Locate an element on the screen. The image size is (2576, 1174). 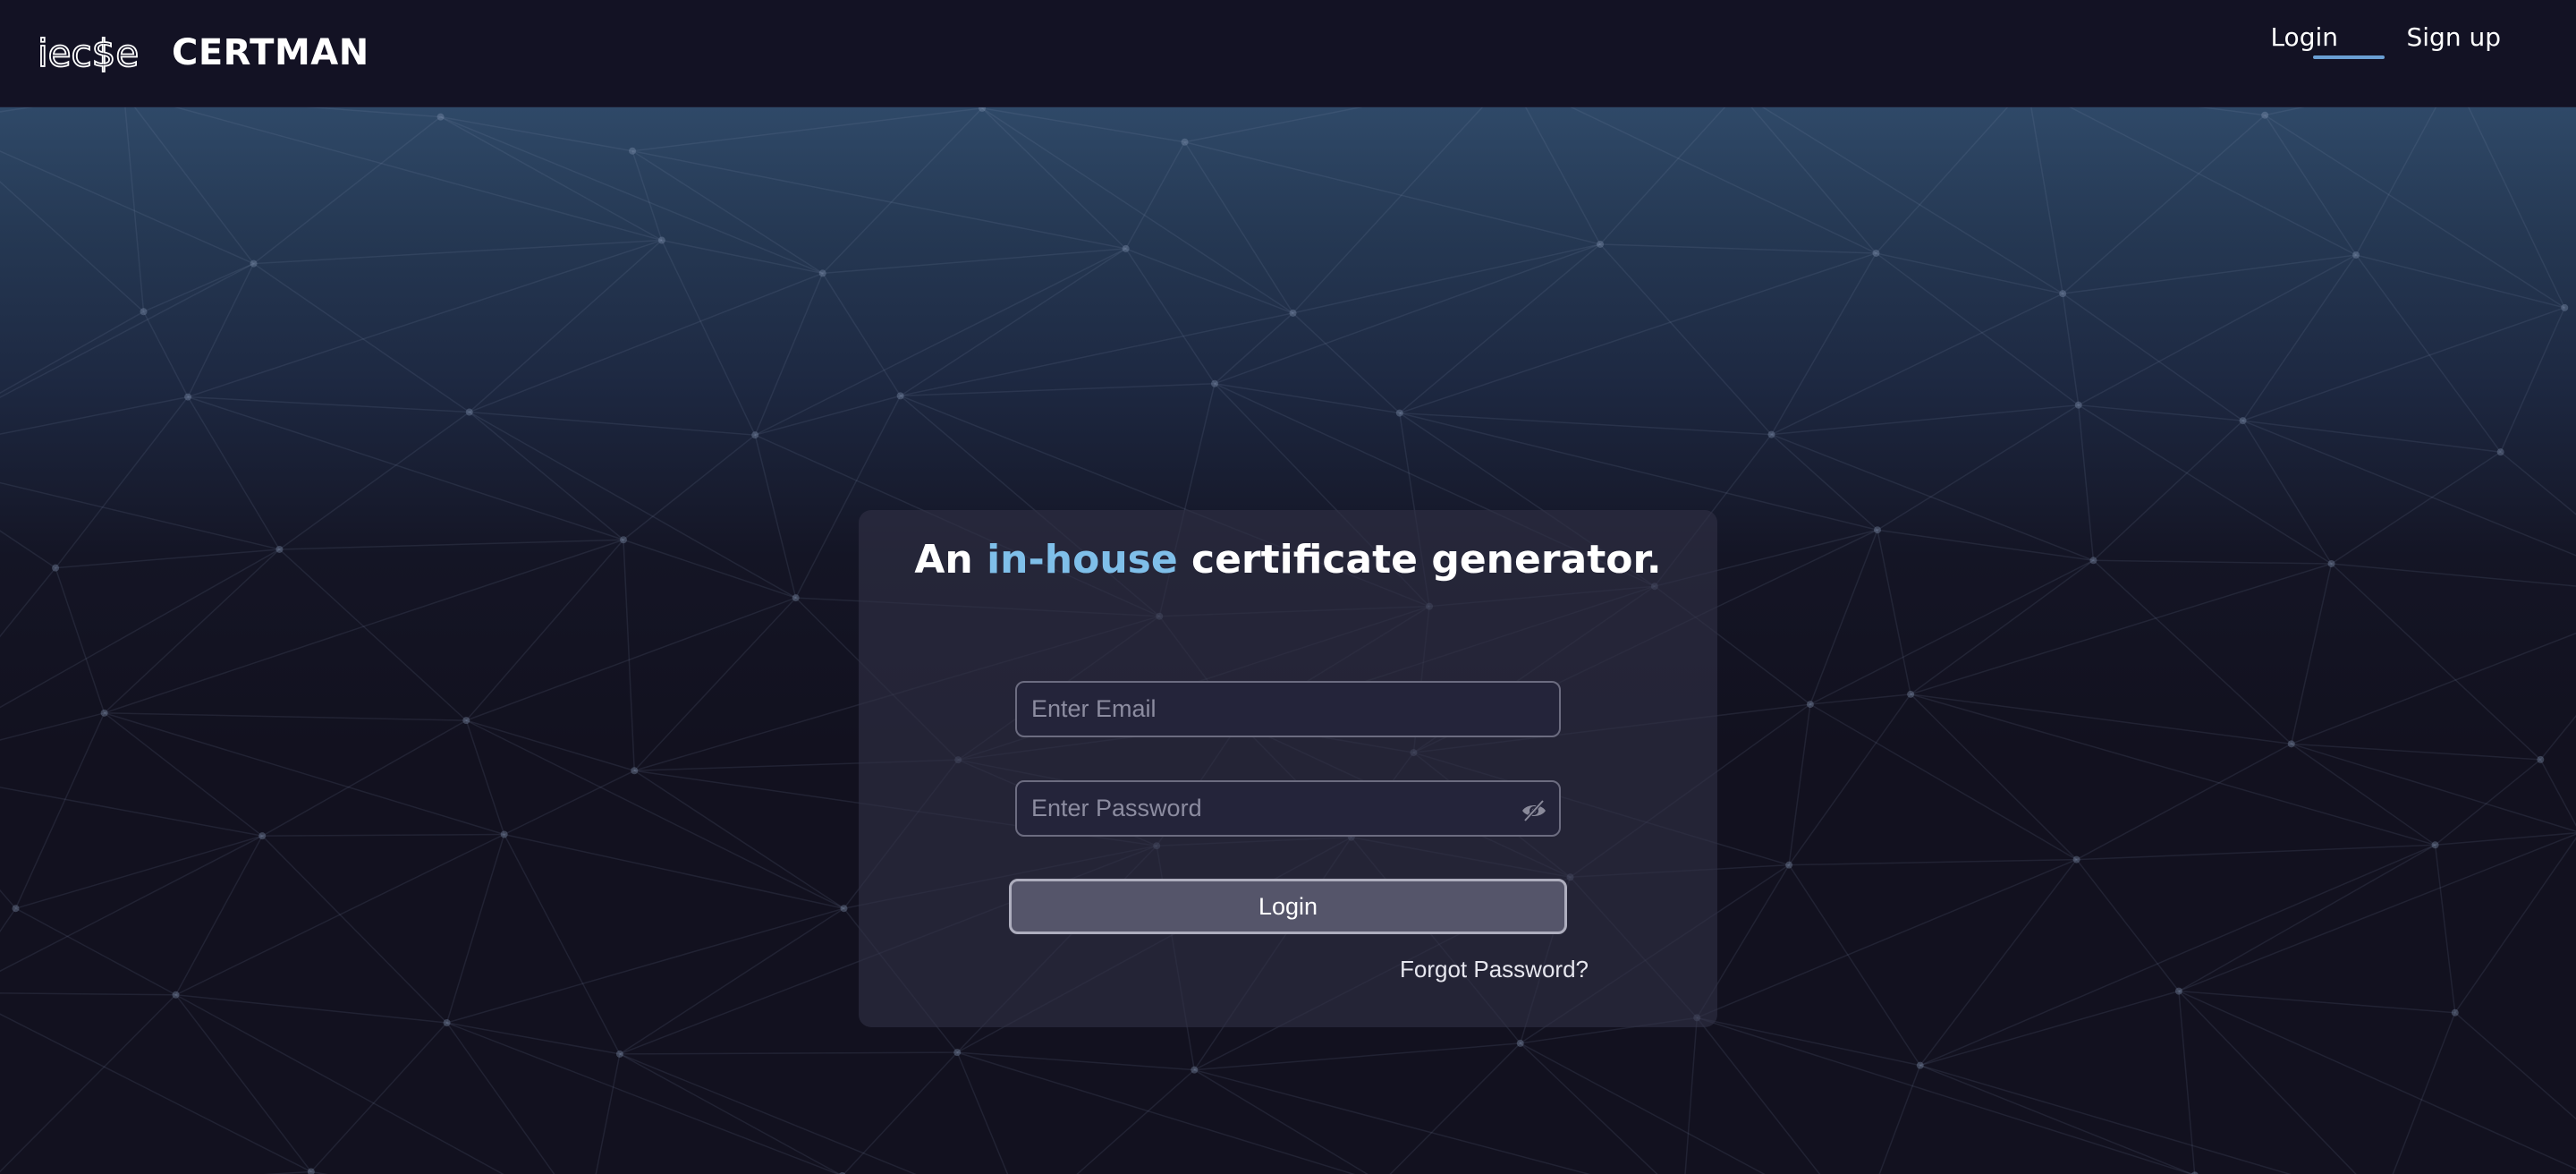
top-navbar: iec$e CERTMAN Login Sign up is located at coordinates (1288, 53).